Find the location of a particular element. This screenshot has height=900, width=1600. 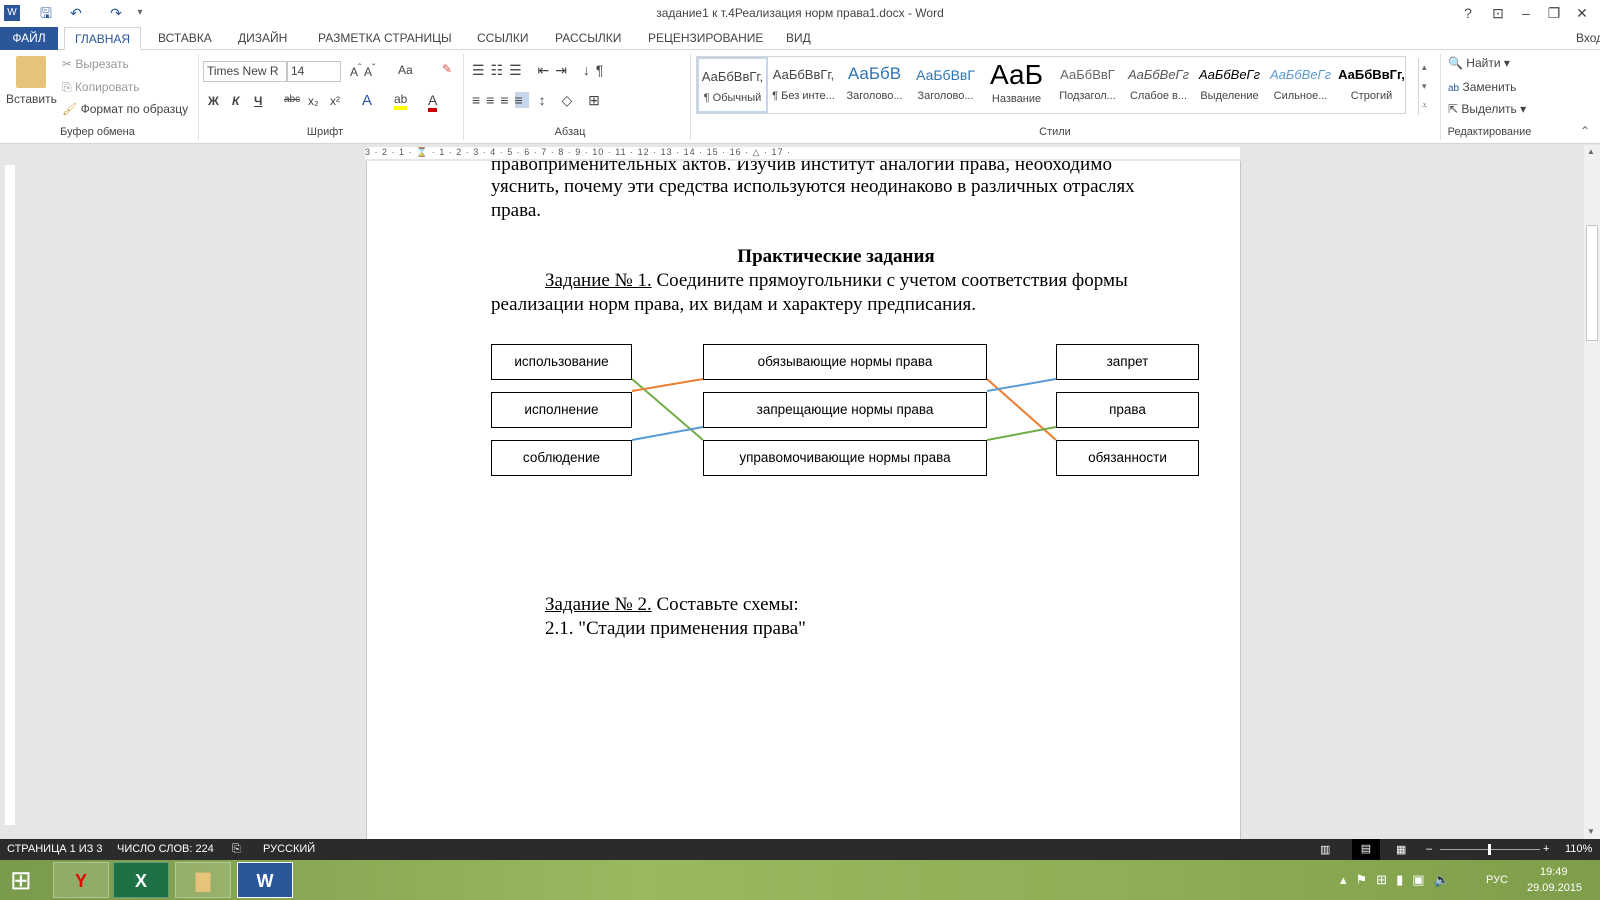

restore-button: ❐ is located at coordinates (1554, 13).